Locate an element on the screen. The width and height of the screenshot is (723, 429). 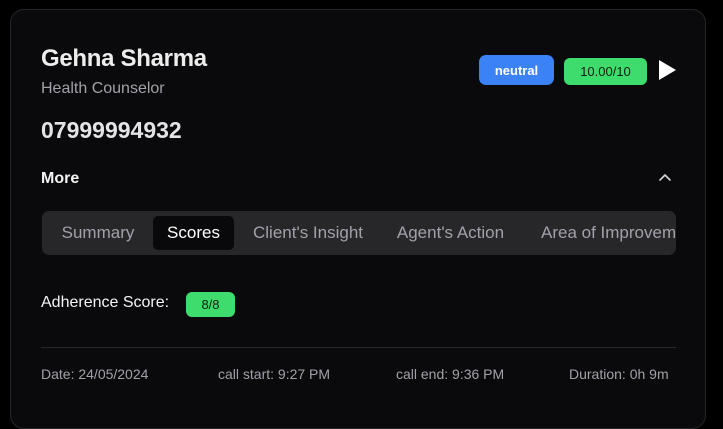
adherence-score-label: Adherence Score: is located at coordinates (105, 302).